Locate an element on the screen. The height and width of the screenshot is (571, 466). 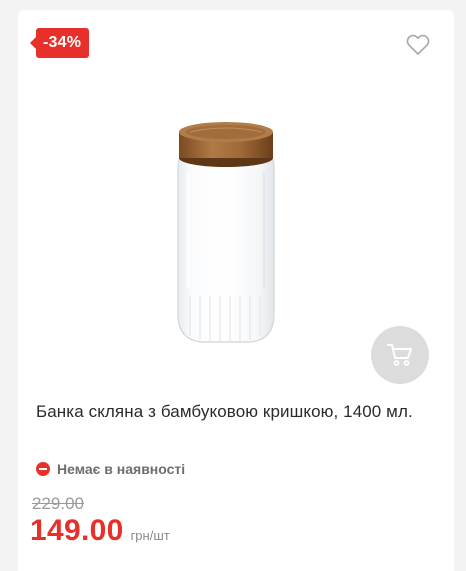
price-row: 149.00 грн/шт is located at coordinates (100, 531).